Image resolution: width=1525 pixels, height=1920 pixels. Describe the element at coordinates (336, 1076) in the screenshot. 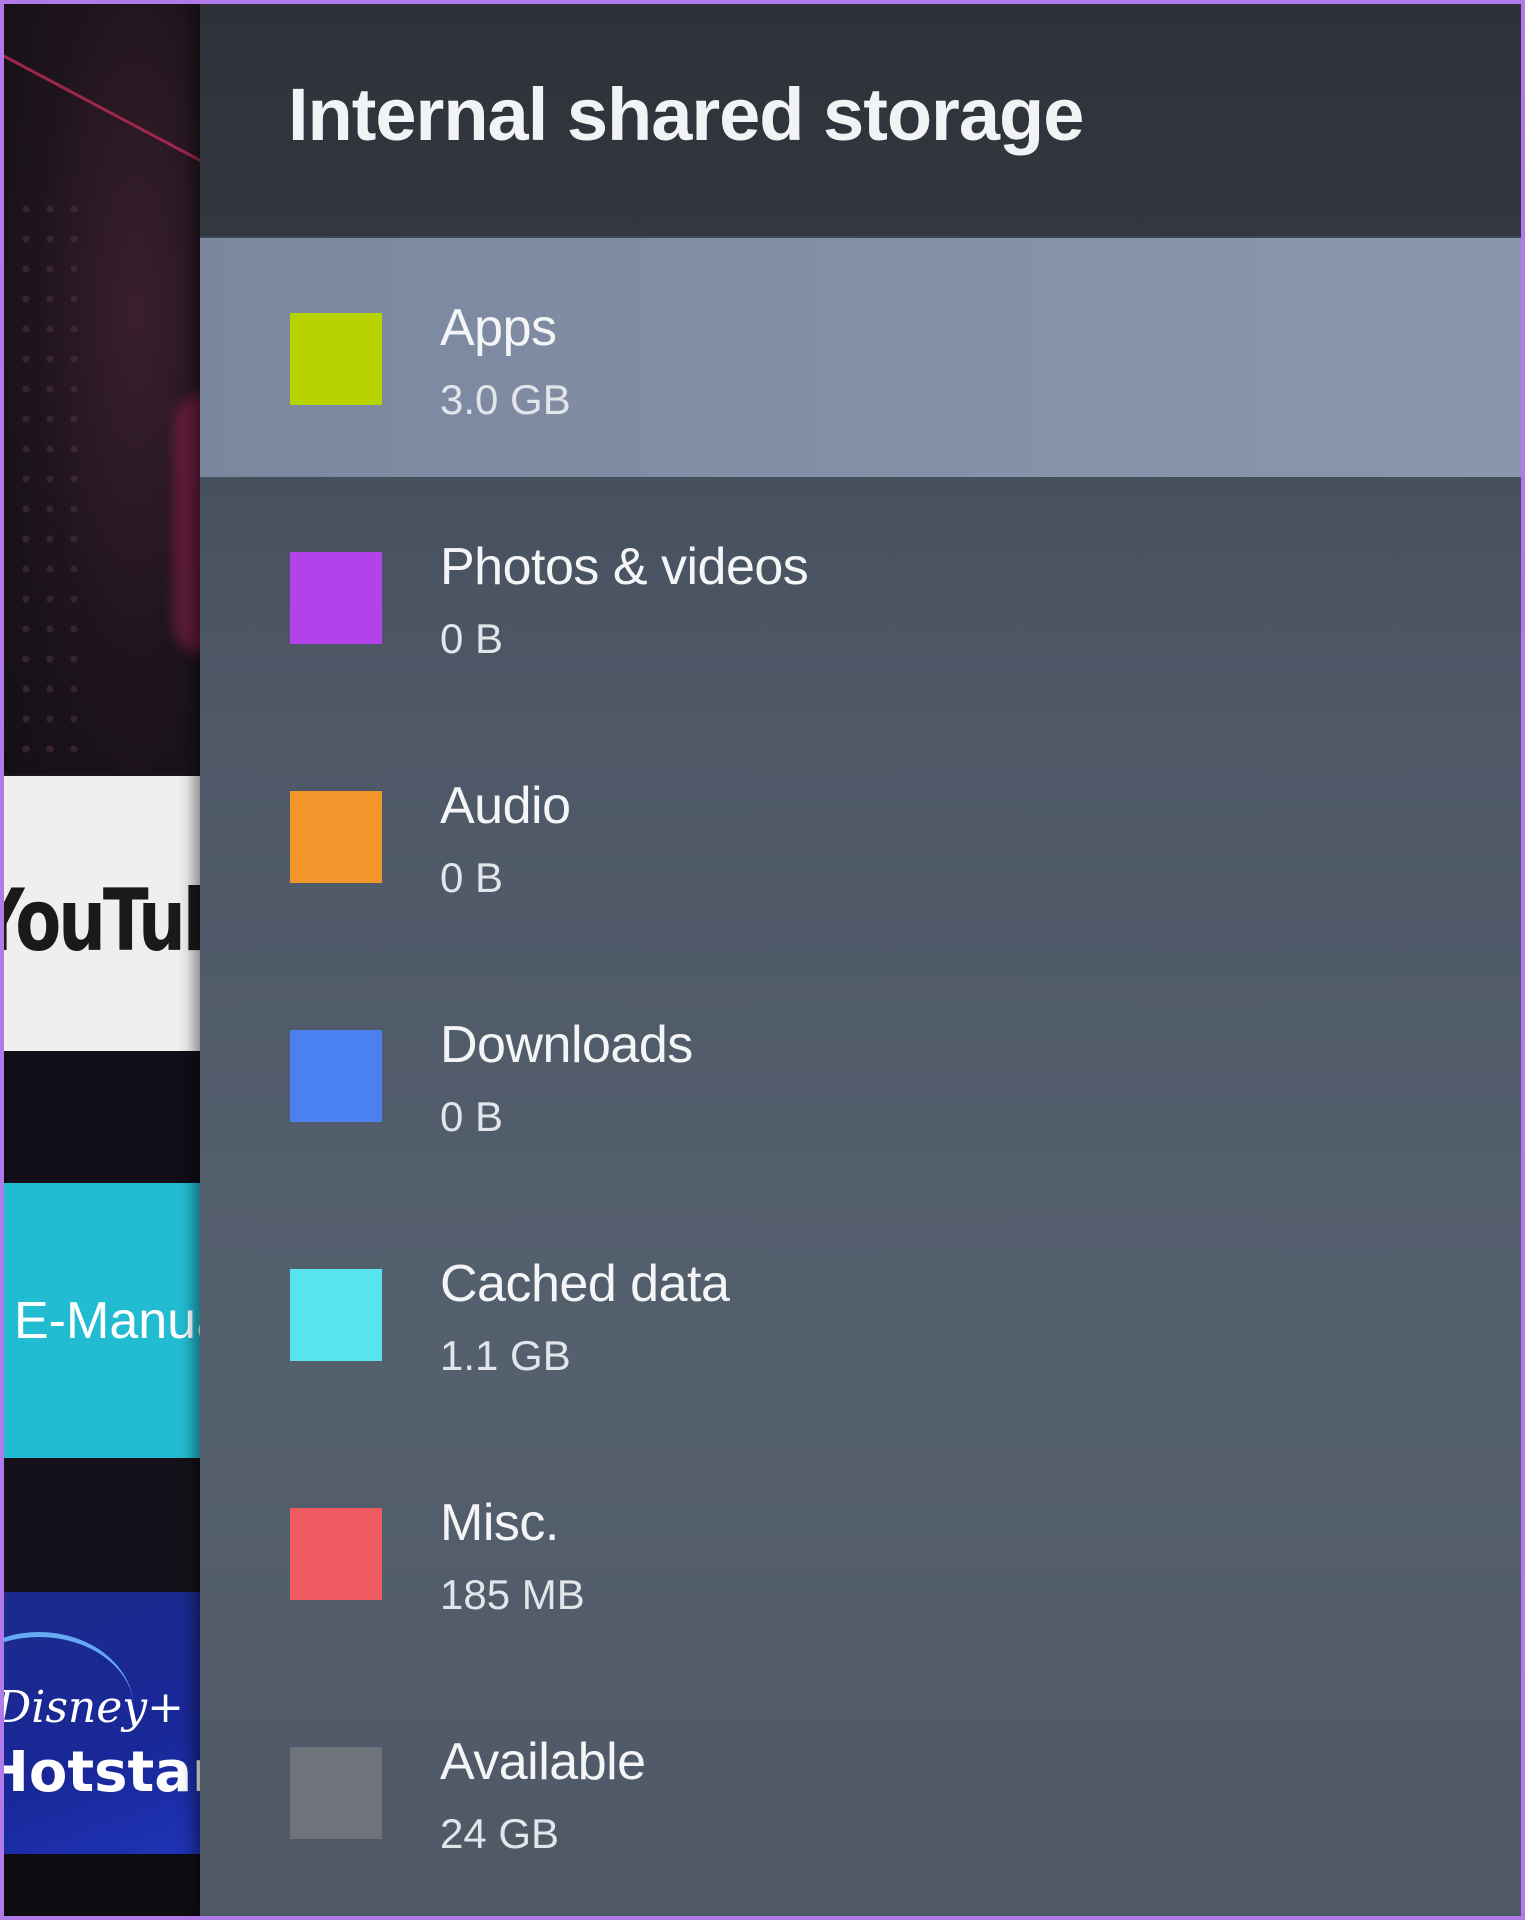

I see `downloads-color-swatch` at that location.